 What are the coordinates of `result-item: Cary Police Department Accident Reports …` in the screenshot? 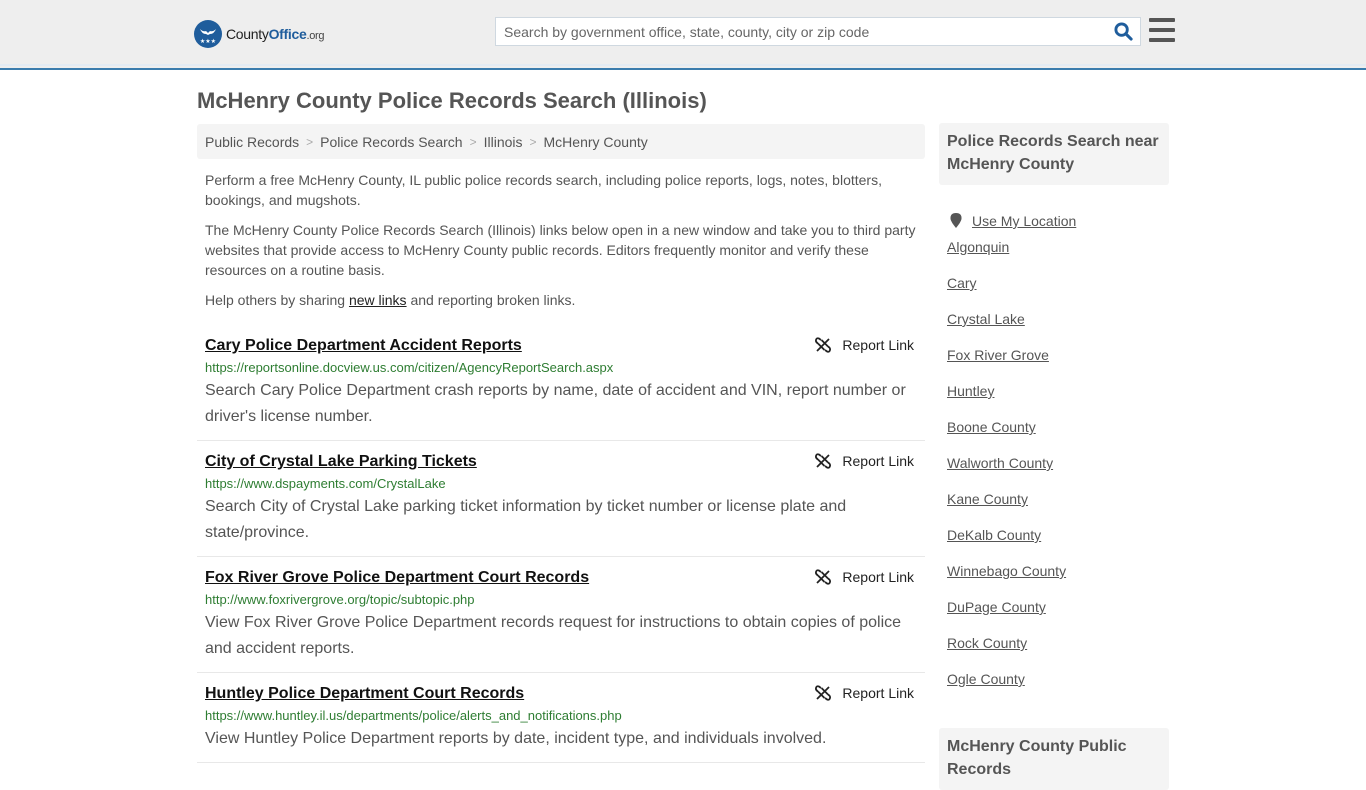 It's located at (561, 385).